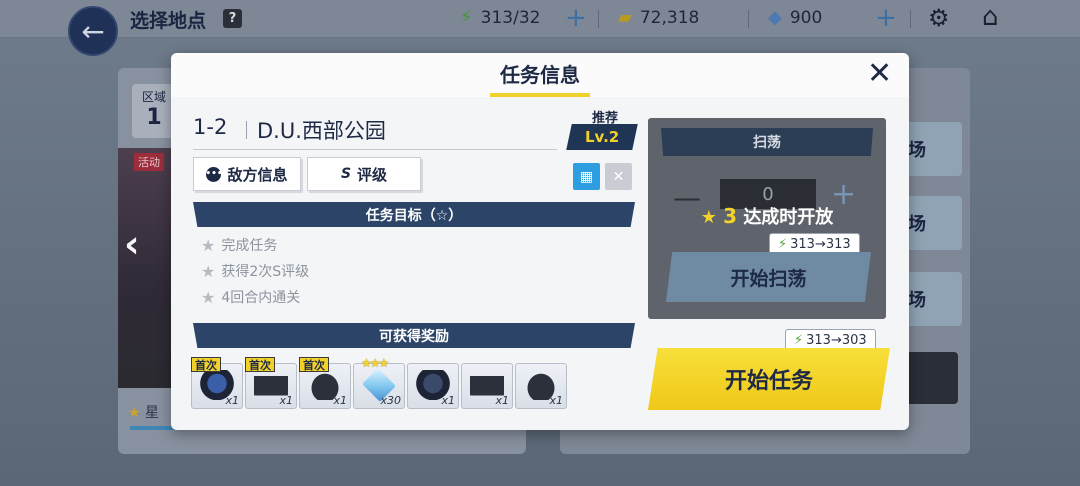  What do you see at coordinates (939, 18) in the screenshot?
I see `gear-icon: ⚙` at bounding box center [939, 18].